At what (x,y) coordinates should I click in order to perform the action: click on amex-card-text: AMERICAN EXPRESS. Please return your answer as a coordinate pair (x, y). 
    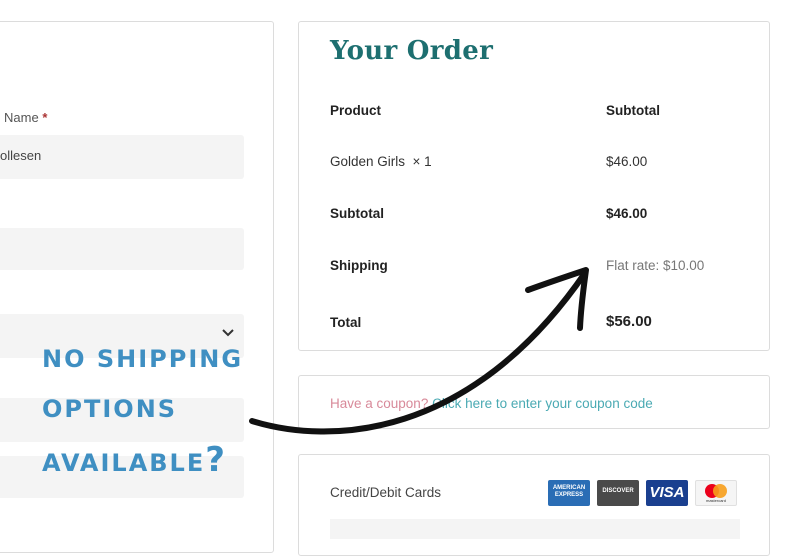
    Looking at the image, I should click on (569, 491).